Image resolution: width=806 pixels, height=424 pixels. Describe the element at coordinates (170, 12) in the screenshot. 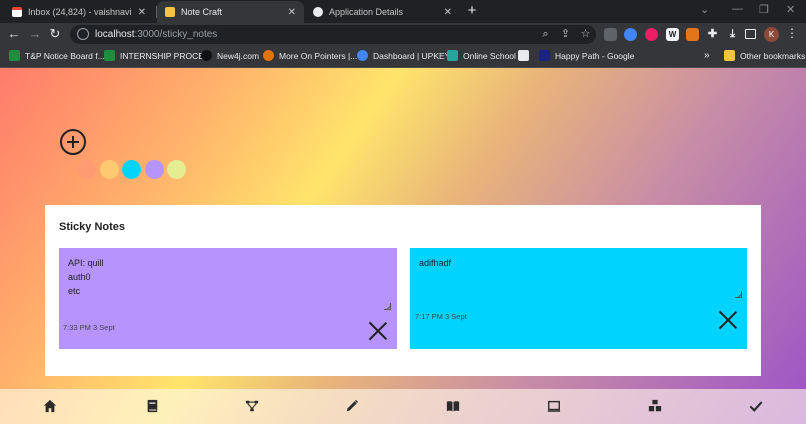

I see `notecraft-icon` at that location.